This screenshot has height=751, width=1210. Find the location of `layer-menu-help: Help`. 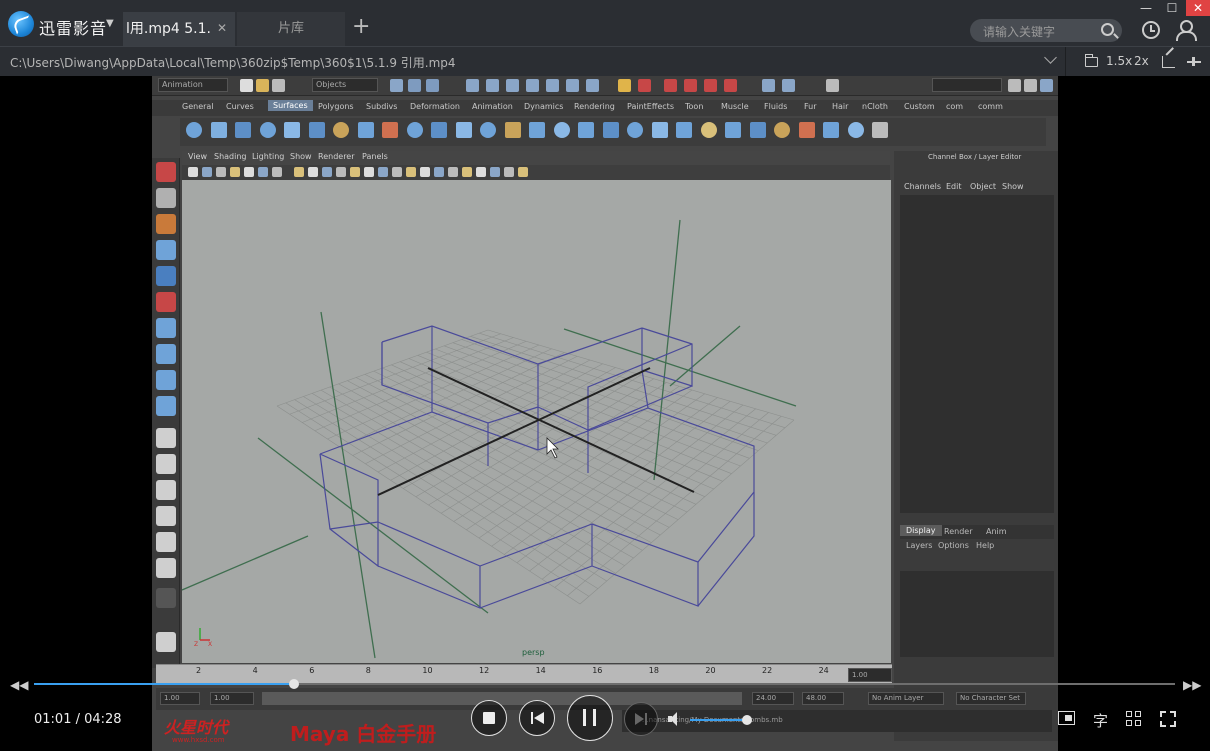

layer-menu-help: Help is located at coordinates (985, 545).